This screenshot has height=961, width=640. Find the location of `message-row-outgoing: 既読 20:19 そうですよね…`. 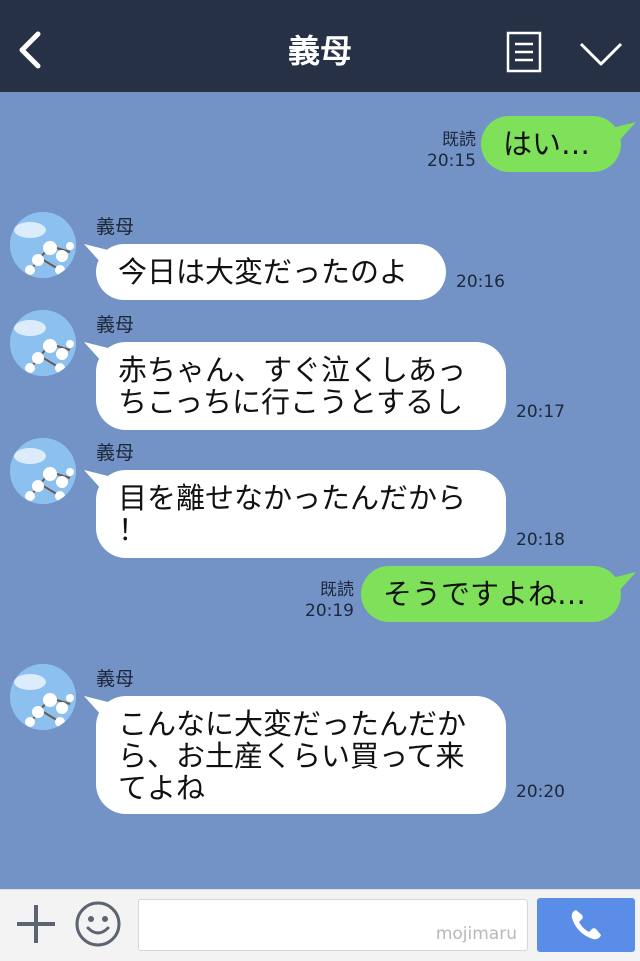

message-row-outgoing: 既読 20:19 そうですよね… is located at coordinates (320, 596).